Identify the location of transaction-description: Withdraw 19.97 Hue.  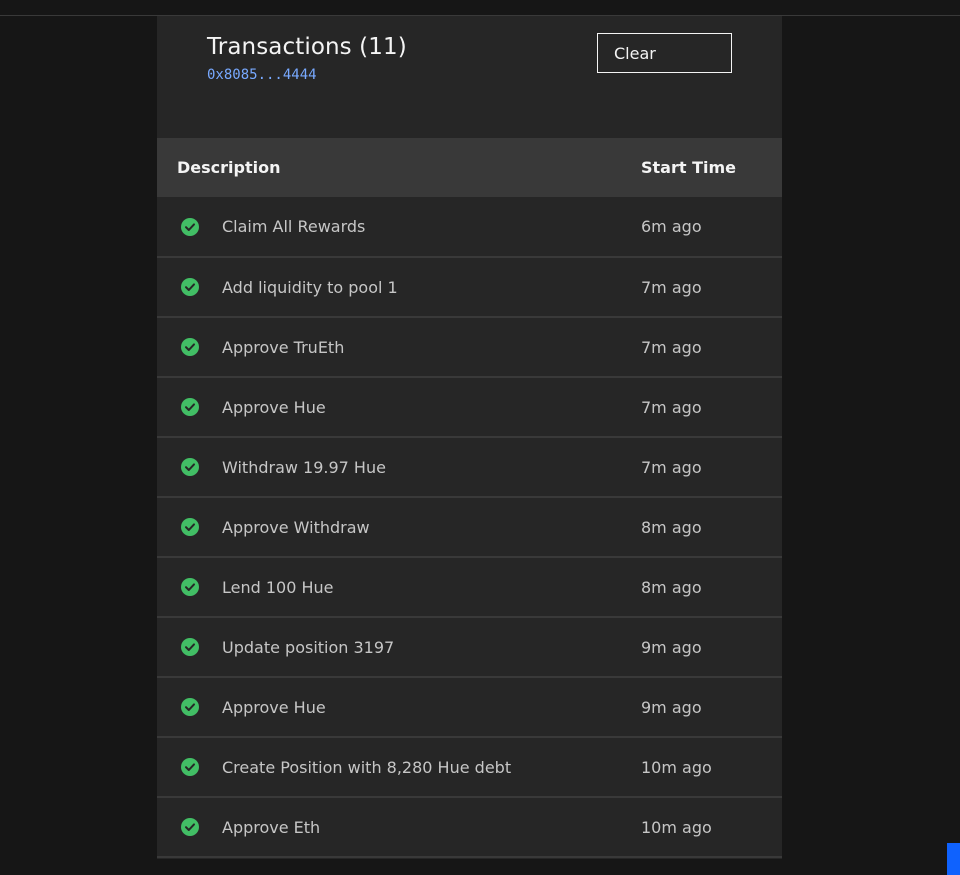
(304, 467).